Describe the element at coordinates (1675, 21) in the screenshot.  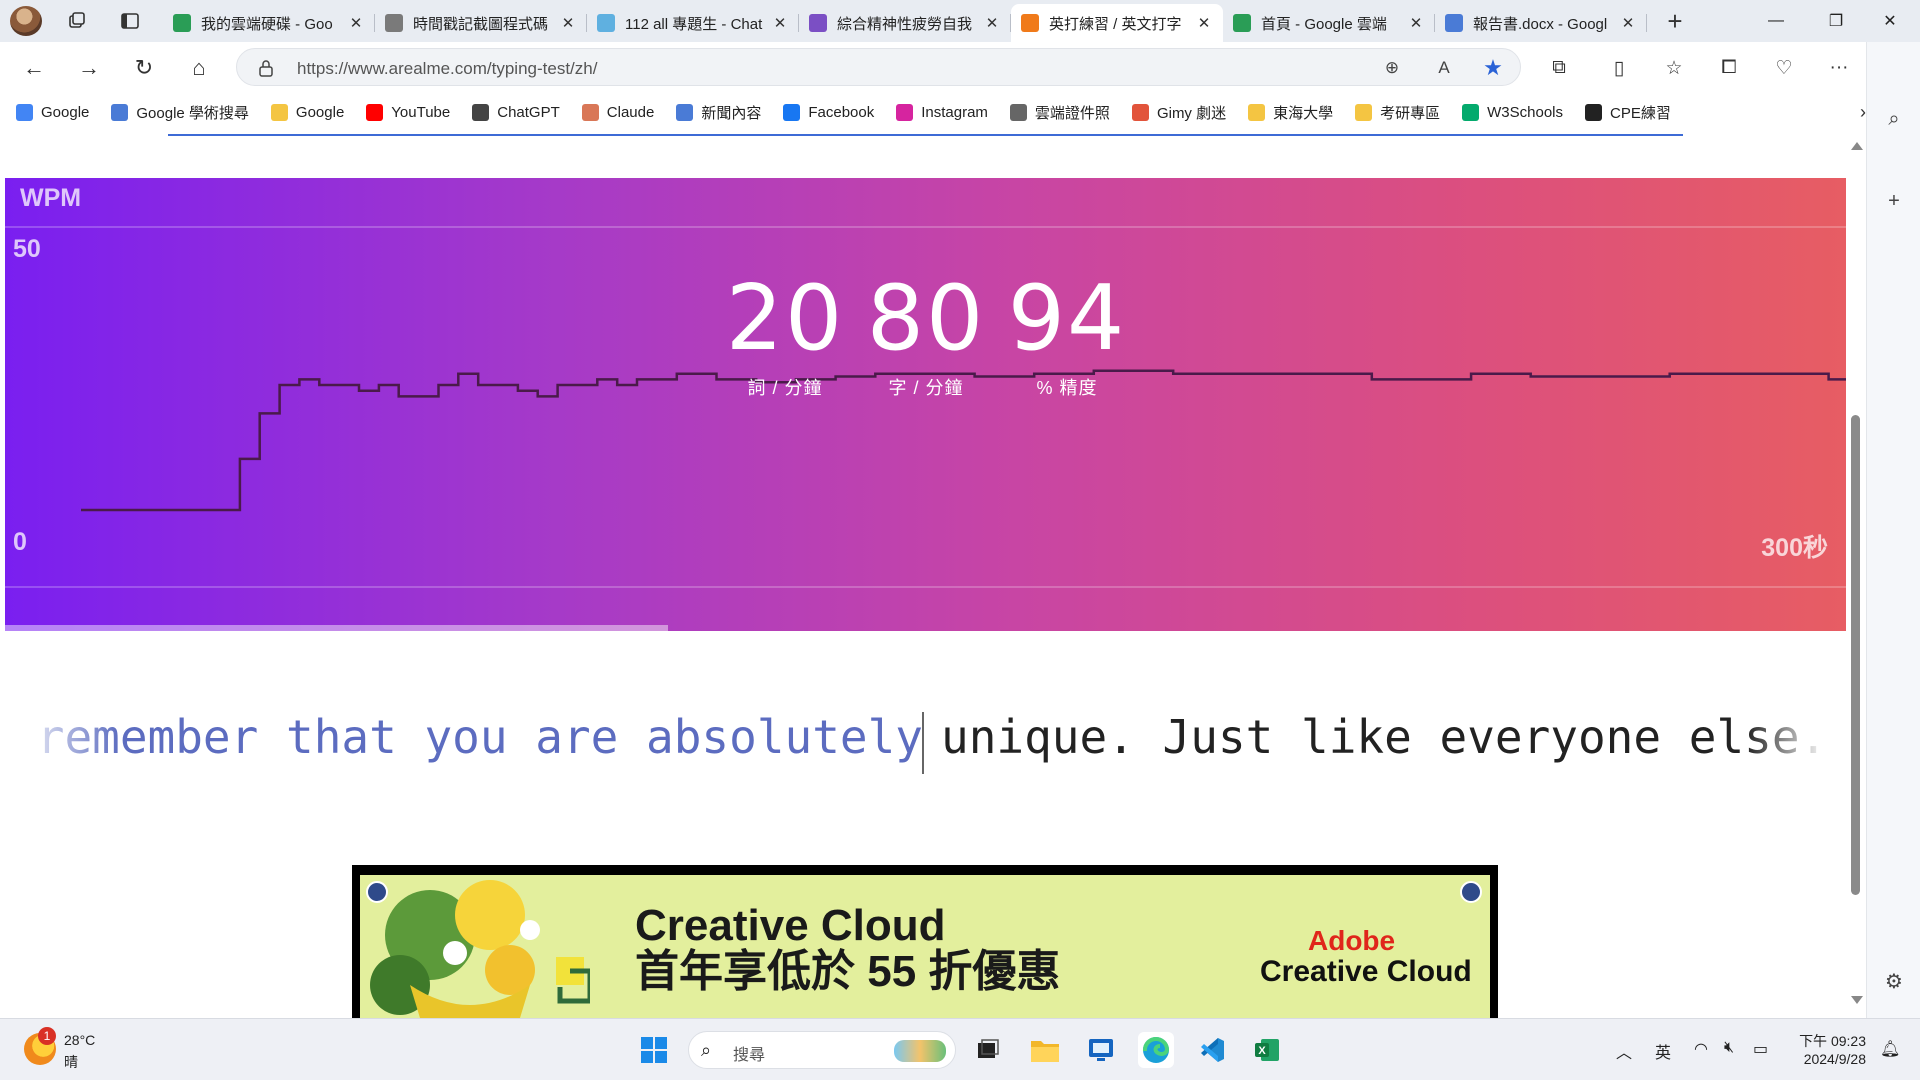
I see `new-tab-button: +` at that location.